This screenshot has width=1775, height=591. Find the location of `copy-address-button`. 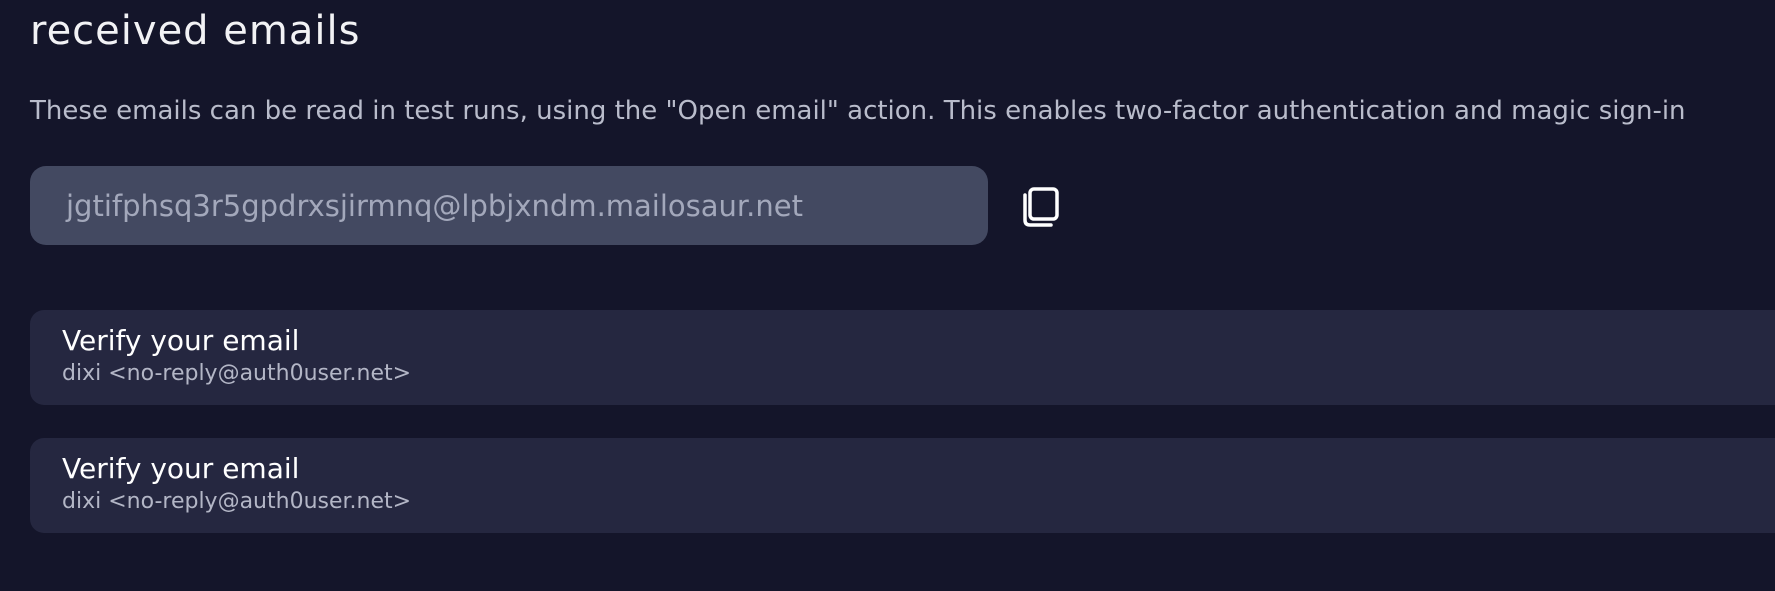

copy-address-button is located at coordinates (1041, 207).